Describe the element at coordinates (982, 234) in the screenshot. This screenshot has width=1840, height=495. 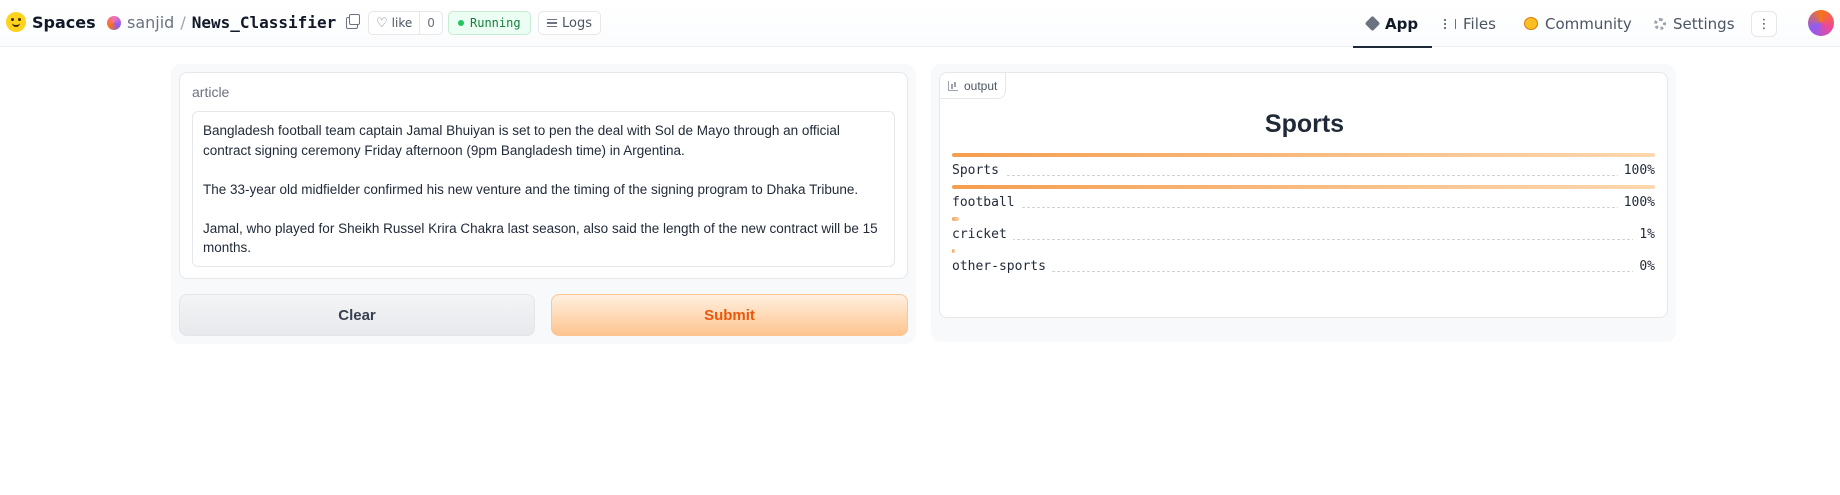
I see `confidence-label: cricket` at that location.